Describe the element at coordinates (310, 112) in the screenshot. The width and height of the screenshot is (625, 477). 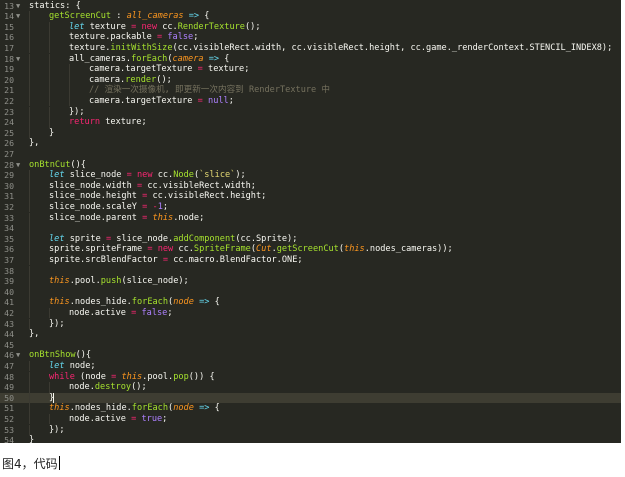
I see `code-line: 23});` at that location.